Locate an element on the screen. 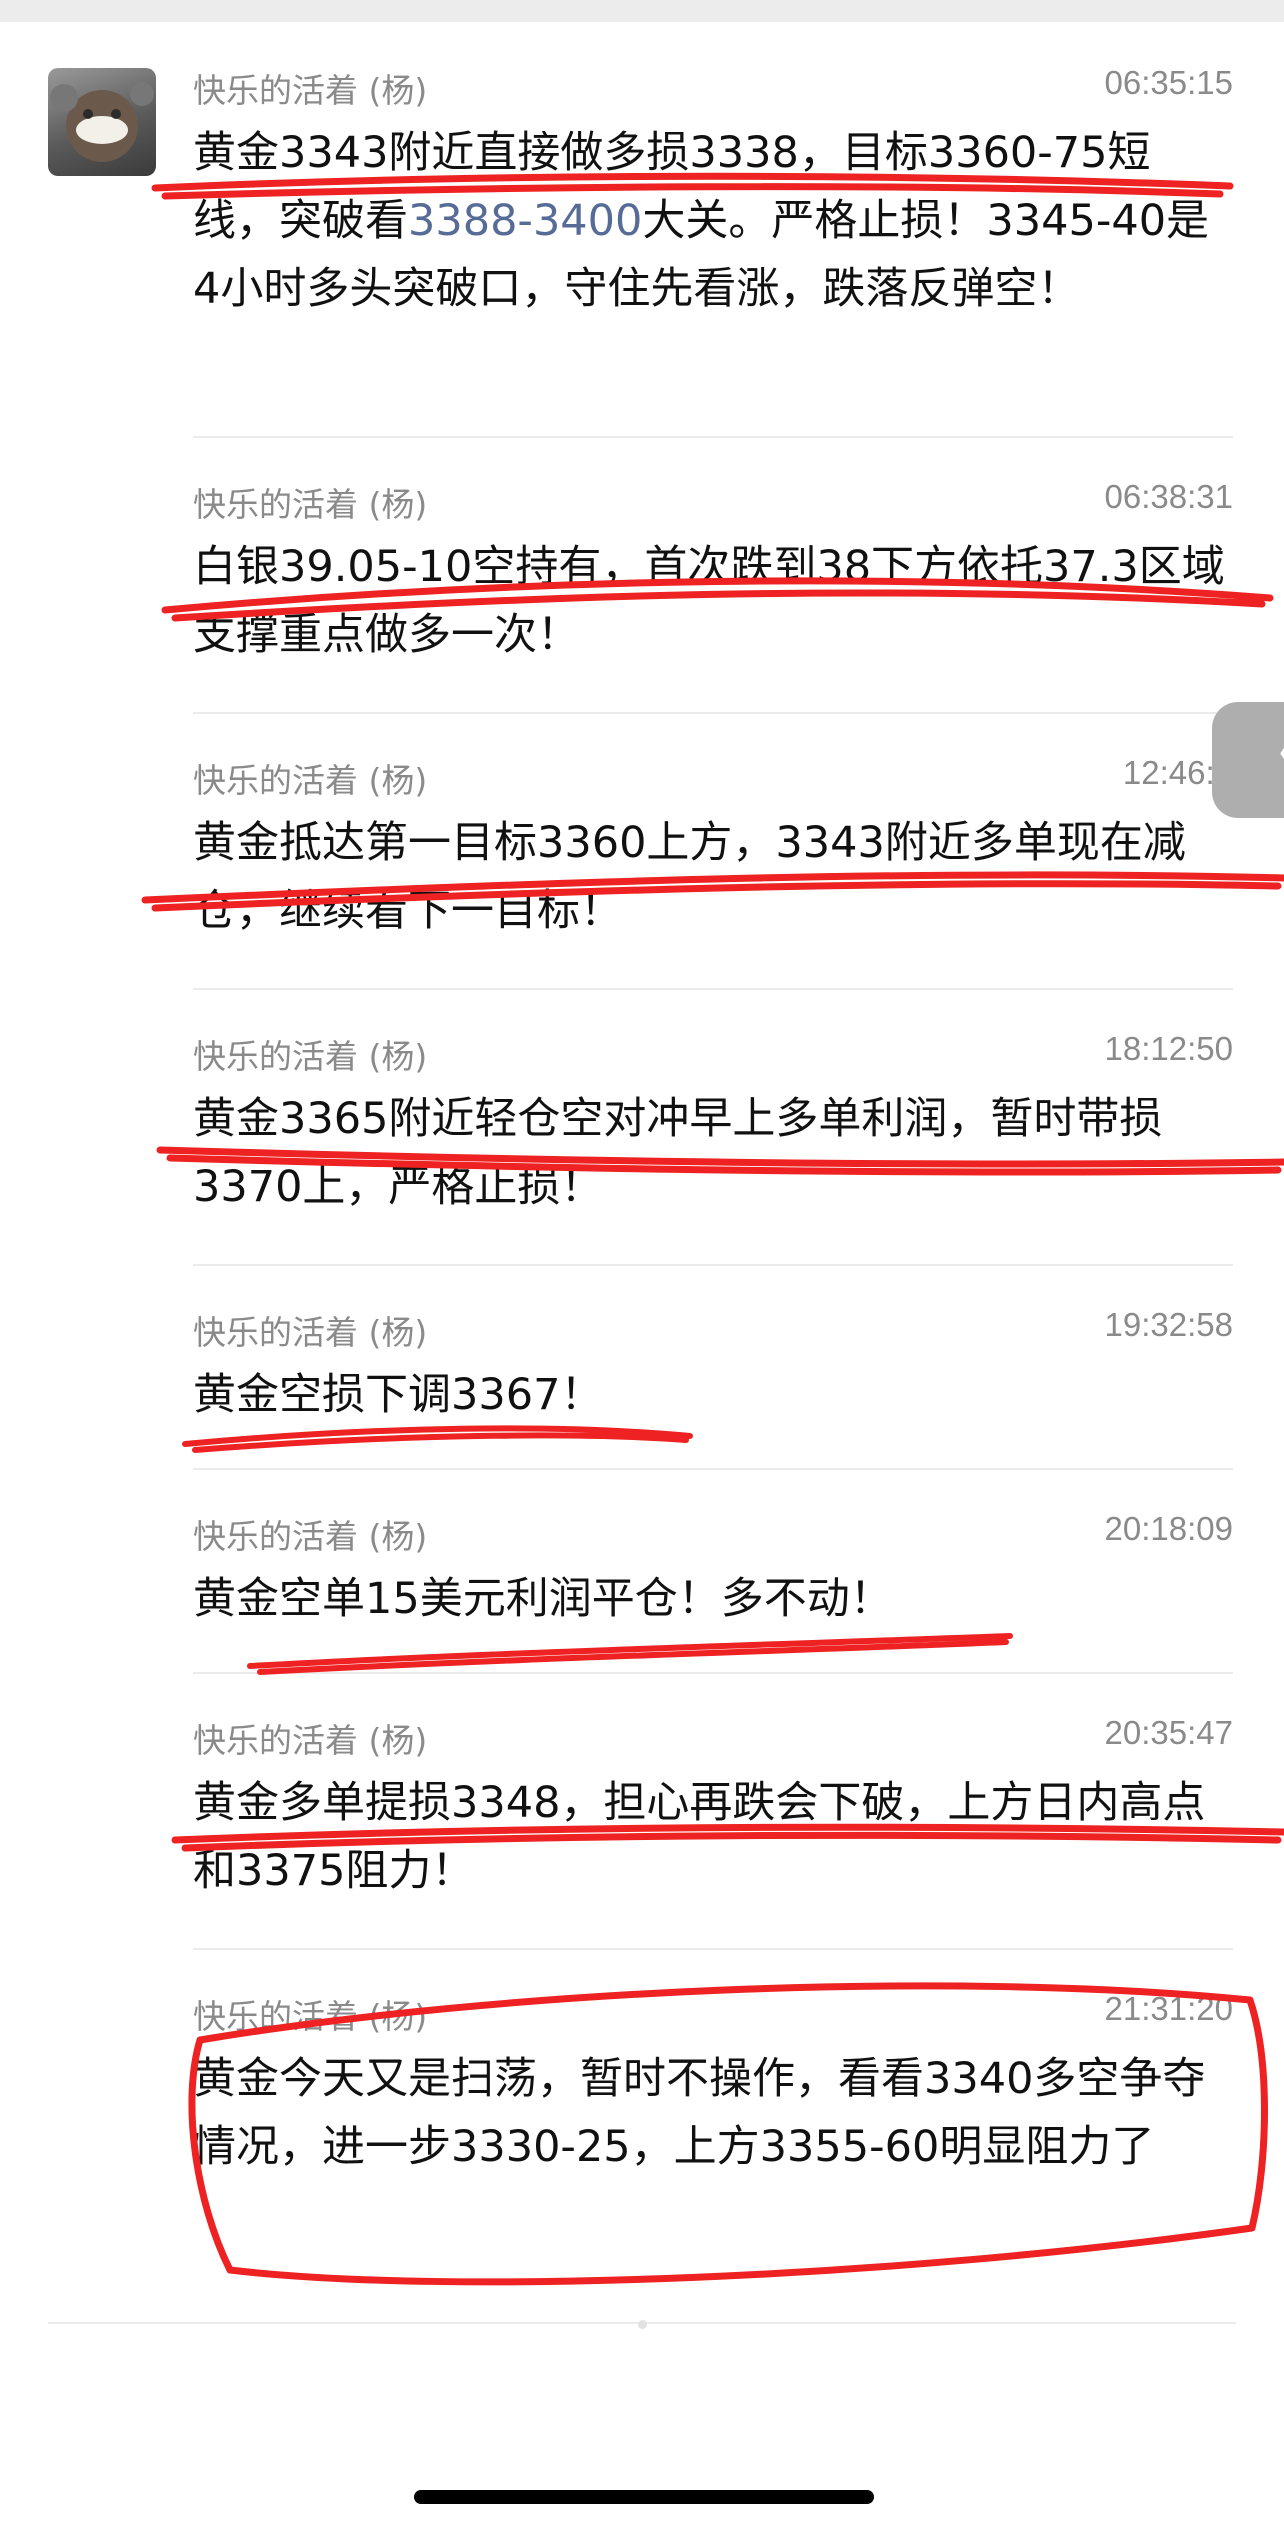  message-text: 黄金抵达第一目标3360上方，3343附近多单现在减仓，继续看下一目标！ is located at coordinates (713, 877).